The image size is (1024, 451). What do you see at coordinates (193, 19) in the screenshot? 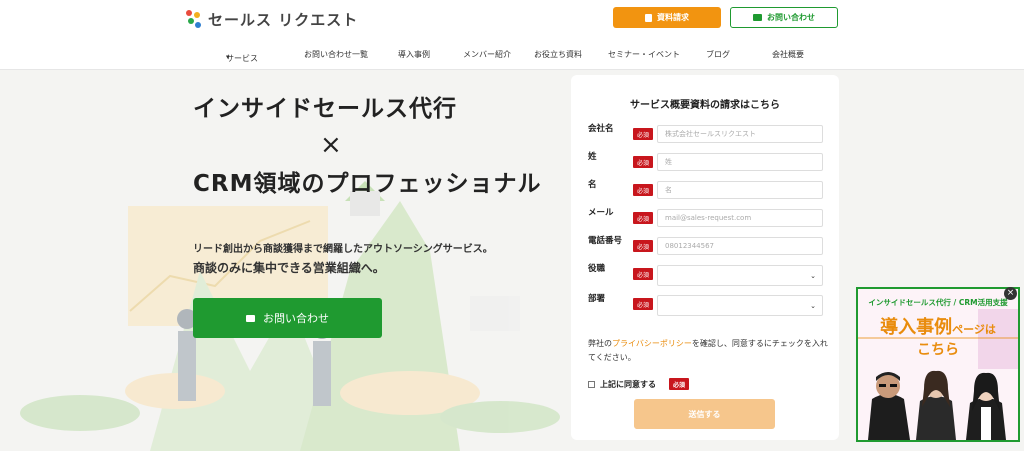
I see `logo-mark-icon` at bounding box center [193, 19].